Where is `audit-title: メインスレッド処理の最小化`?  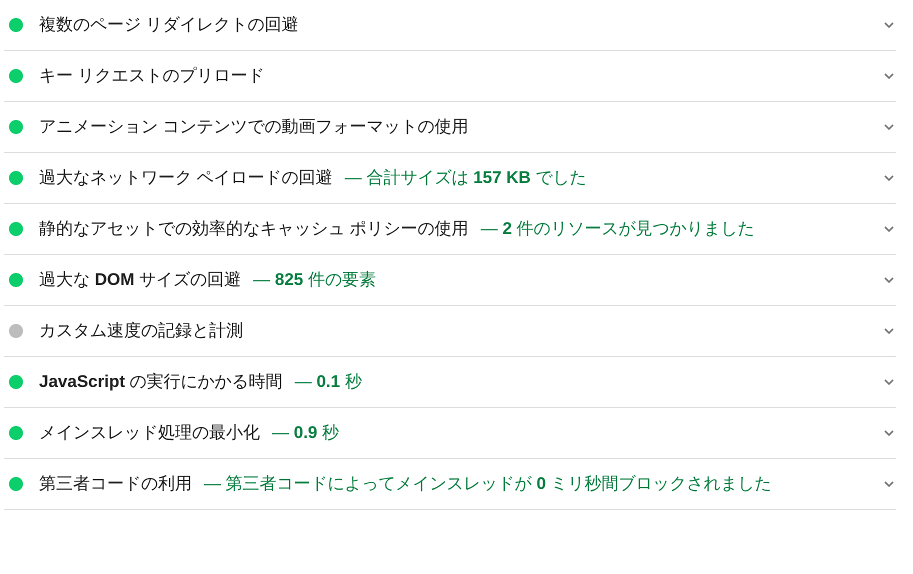 audit-title: メインスレッド処理の最小化 is located at coordinates (149, 432).